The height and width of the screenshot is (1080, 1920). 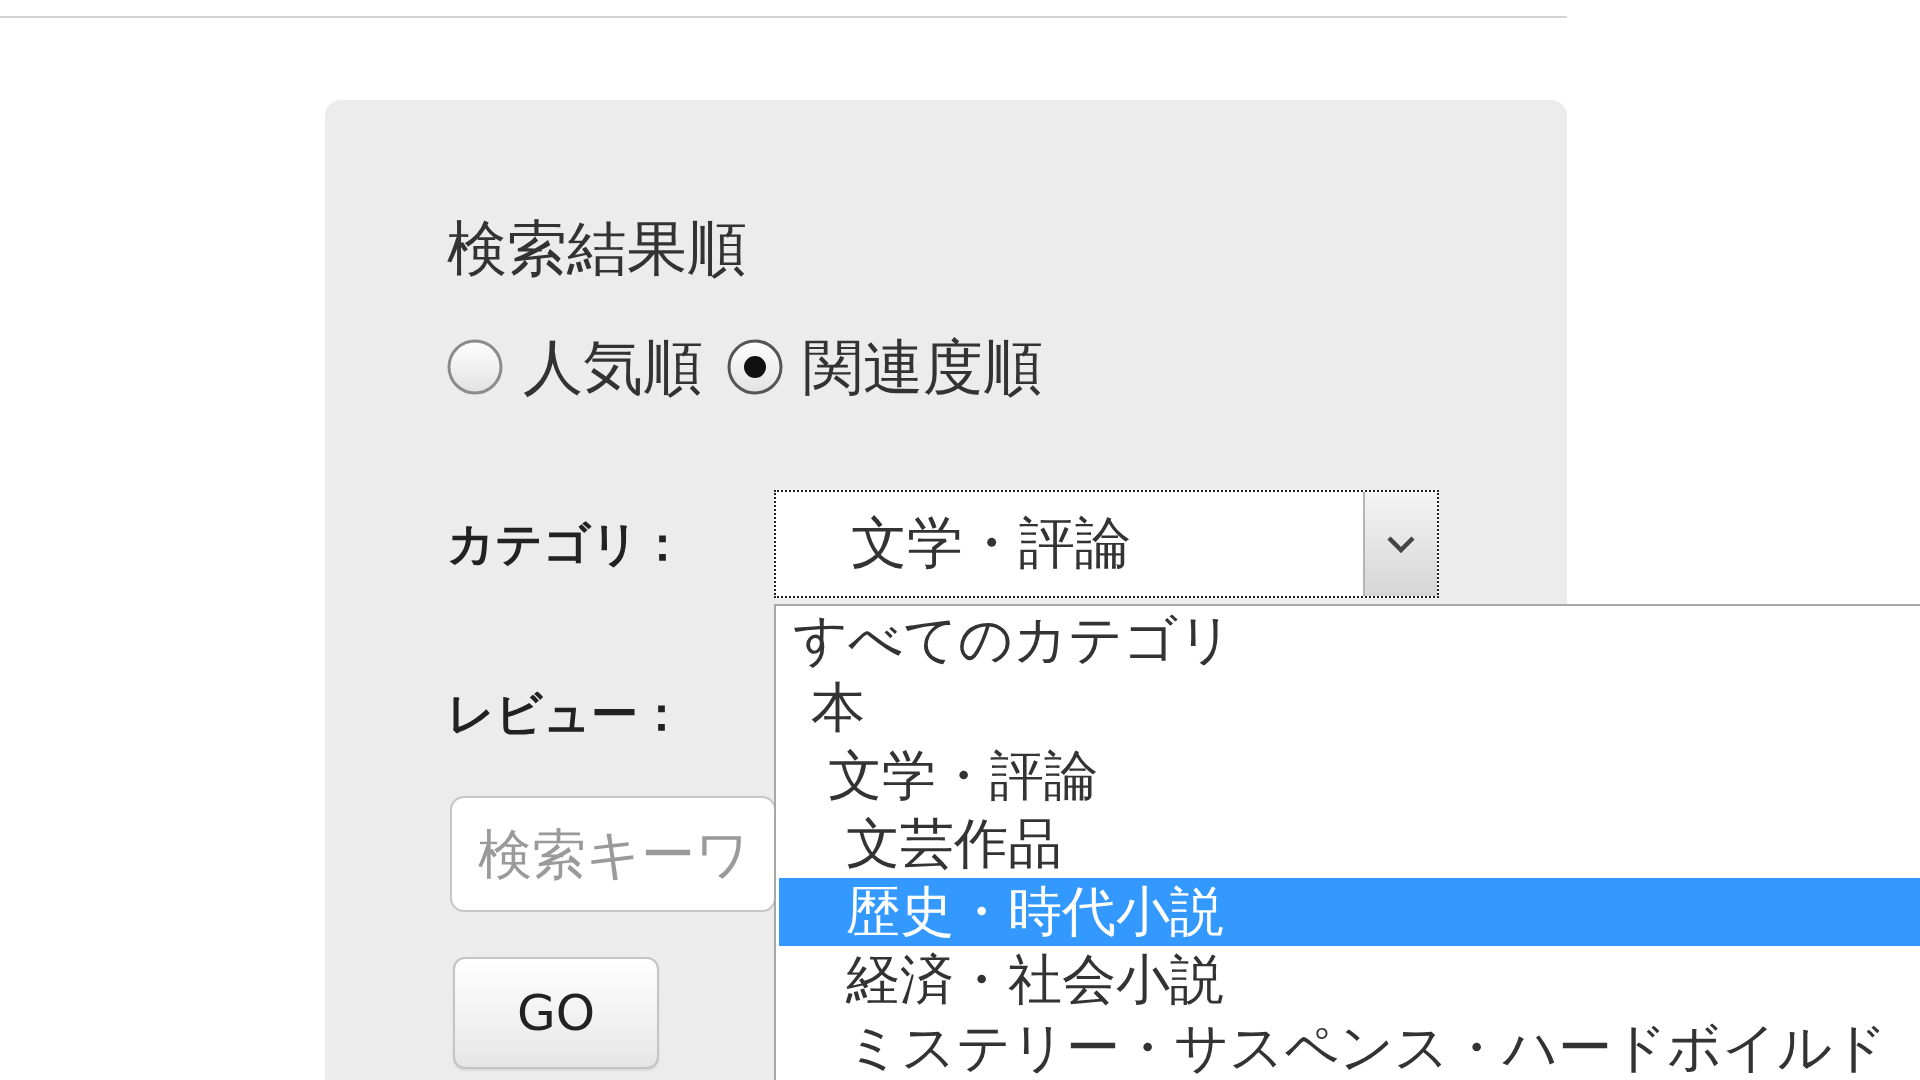 What do you see at coordinates (1349, 708) in the screenshot?
I see `dropdown-option: 本` at bounding box center [1349, 708].